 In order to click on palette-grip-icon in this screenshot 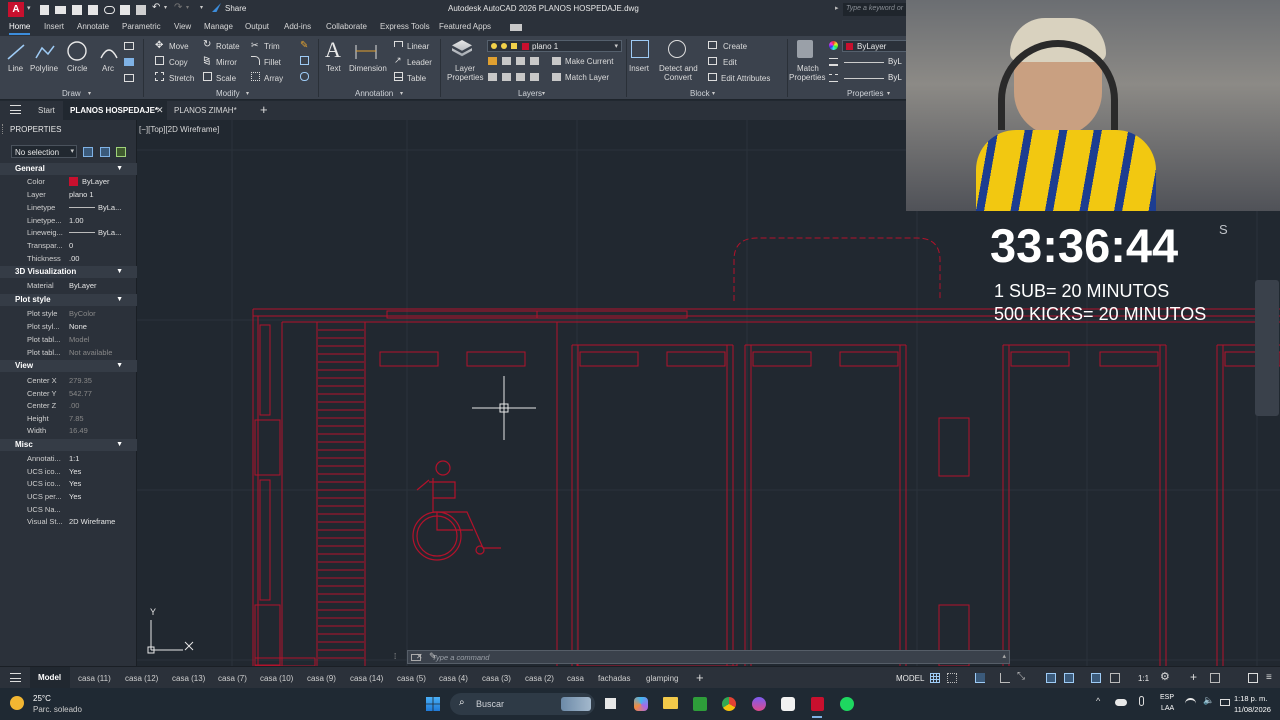, I will do `click(3, 129)`.